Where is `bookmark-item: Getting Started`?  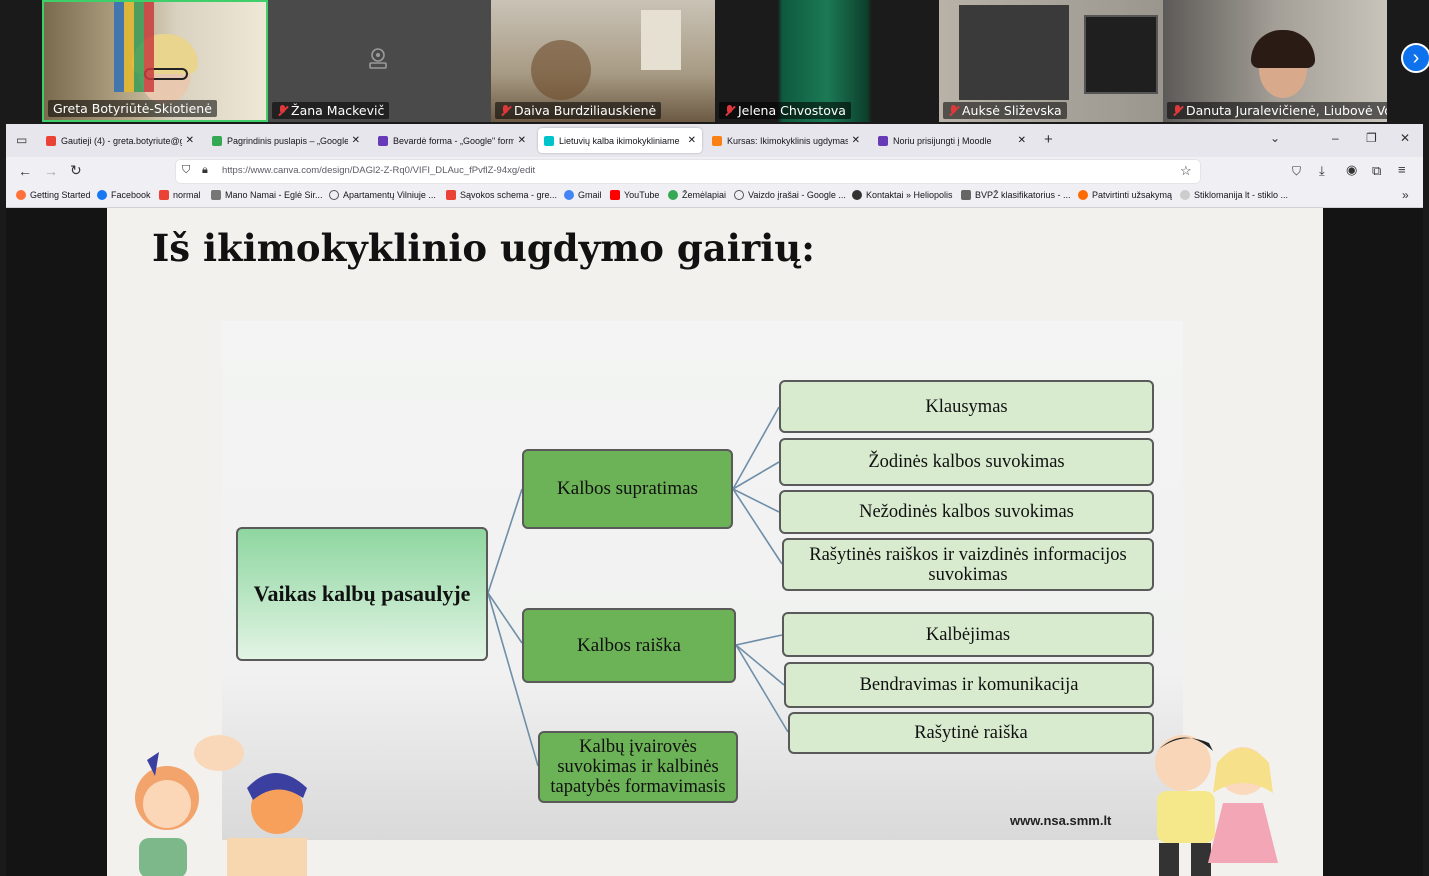 bookmark-item: Getting Started is located at coordinates (53, 195).